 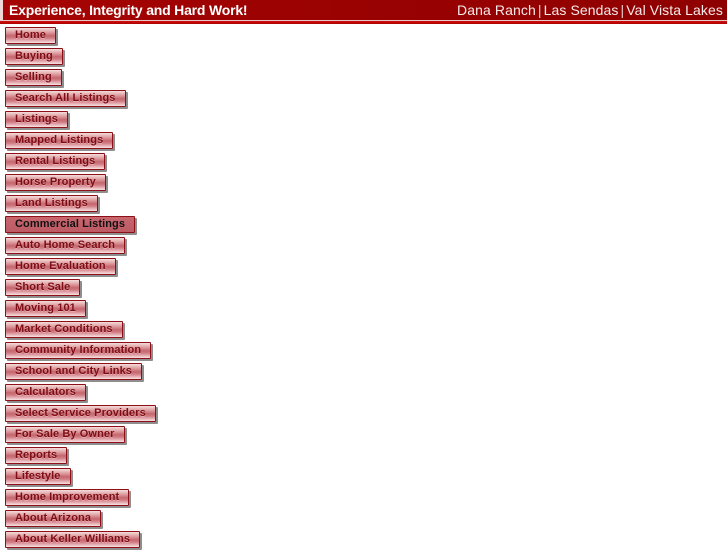 I want to click on nav-item-label: Select Service Providers, so click(x=80, y=413).